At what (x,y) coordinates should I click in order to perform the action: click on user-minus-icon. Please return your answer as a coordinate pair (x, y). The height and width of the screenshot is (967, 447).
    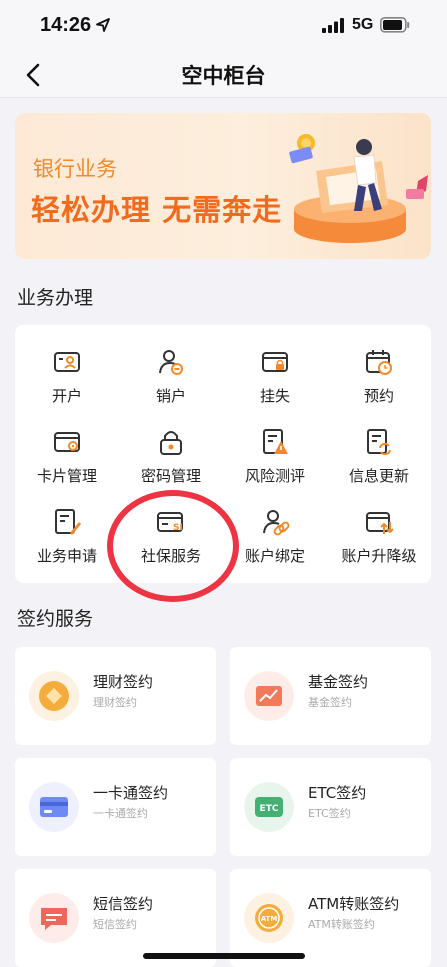
    Looking at the image, I should click on (171, 362).